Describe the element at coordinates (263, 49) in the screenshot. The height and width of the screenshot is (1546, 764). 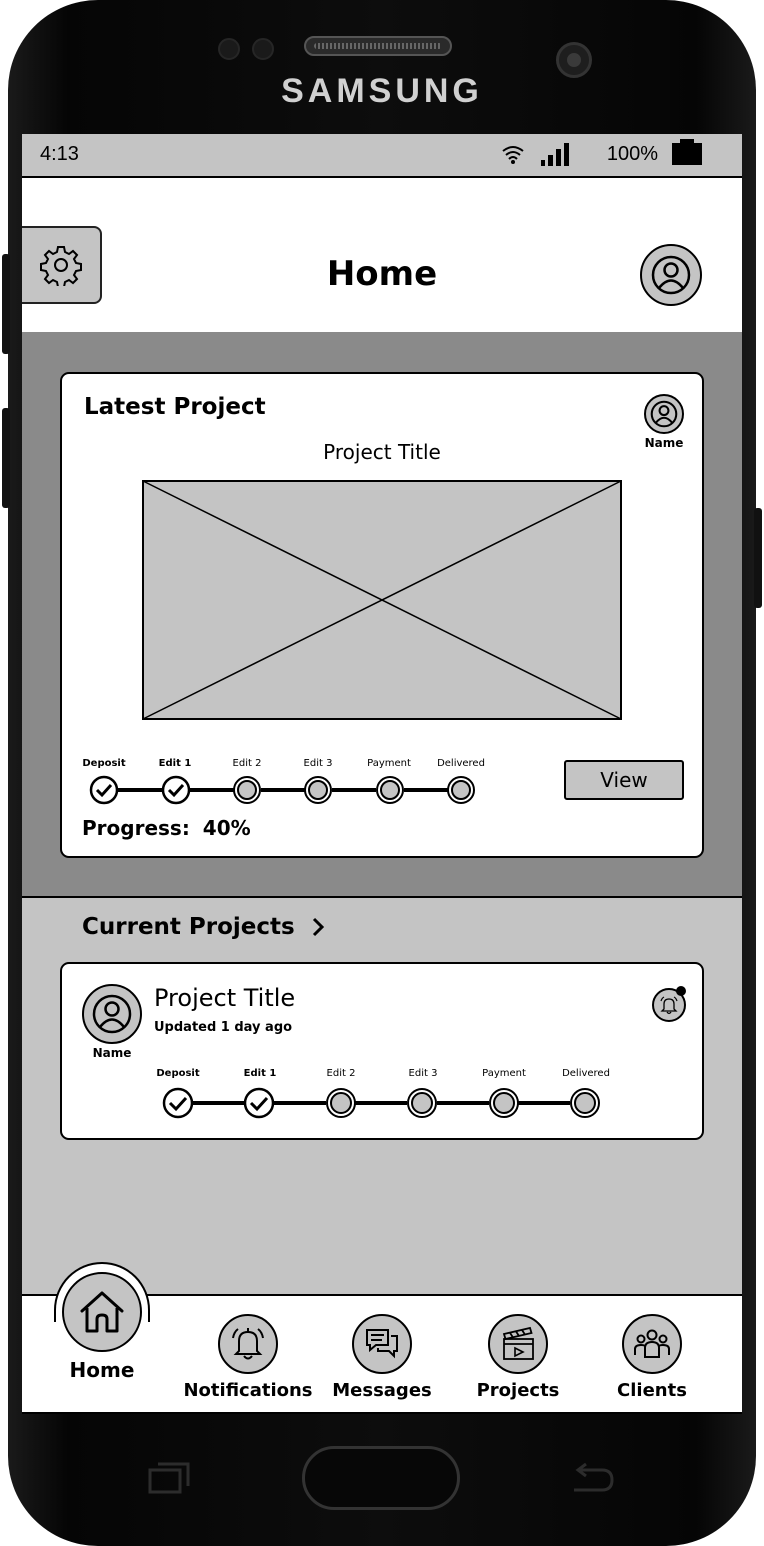
I see `light-sensor` at that location.